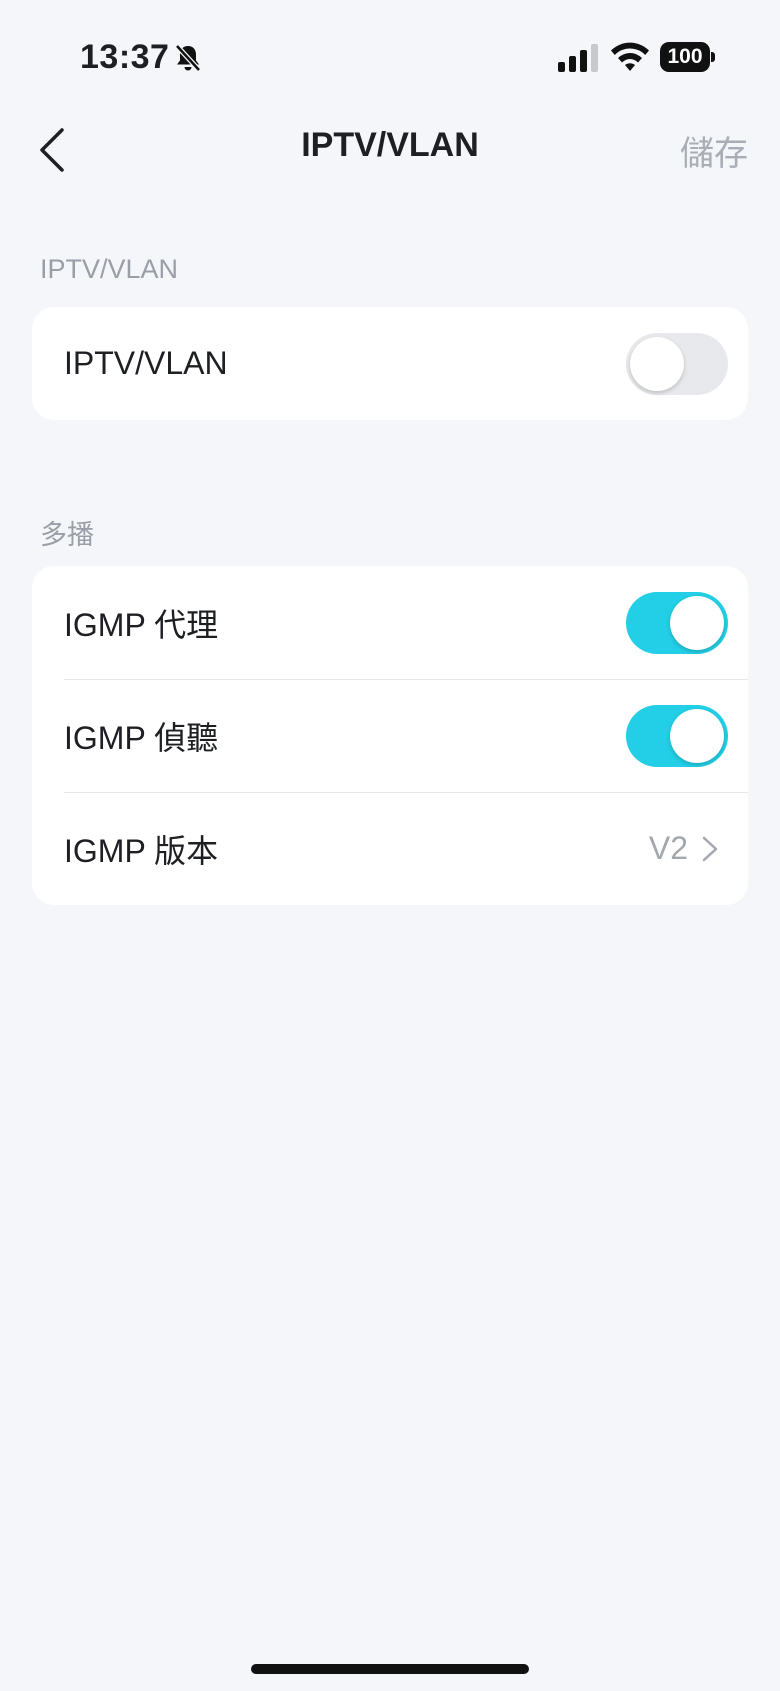 The image size is (780, 1691). I want to click on battery-level: 100, so click(685, 57).